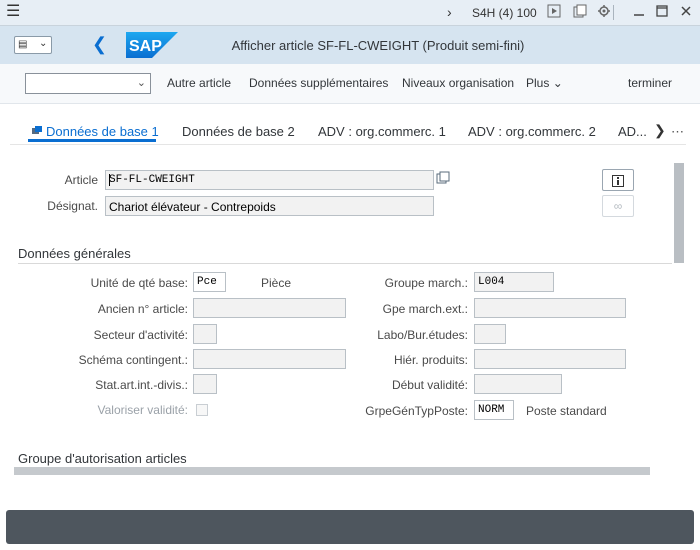 Image resolution: width=700 pixels, height=550 pixels. I want to click on additional-data-button: Données supplémentaires, so click(318, 83).